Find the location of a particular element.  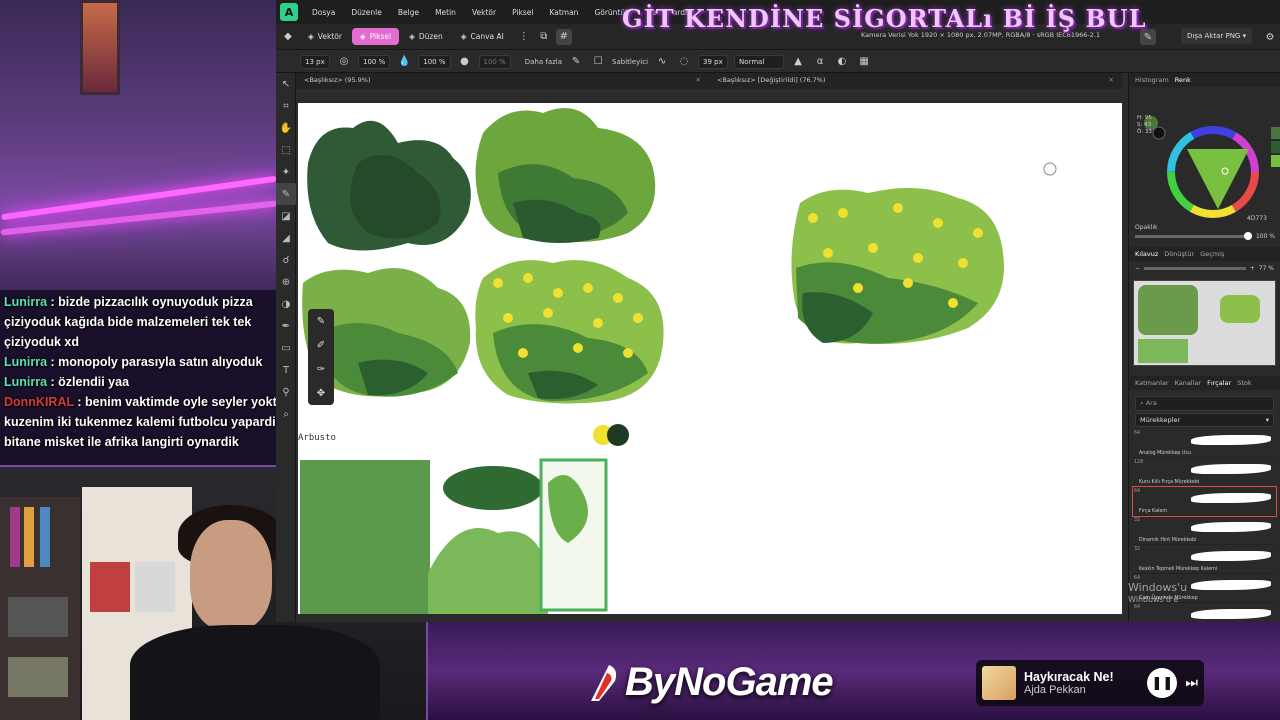

brush-size: 32 is located at coordinates (1137, 520).